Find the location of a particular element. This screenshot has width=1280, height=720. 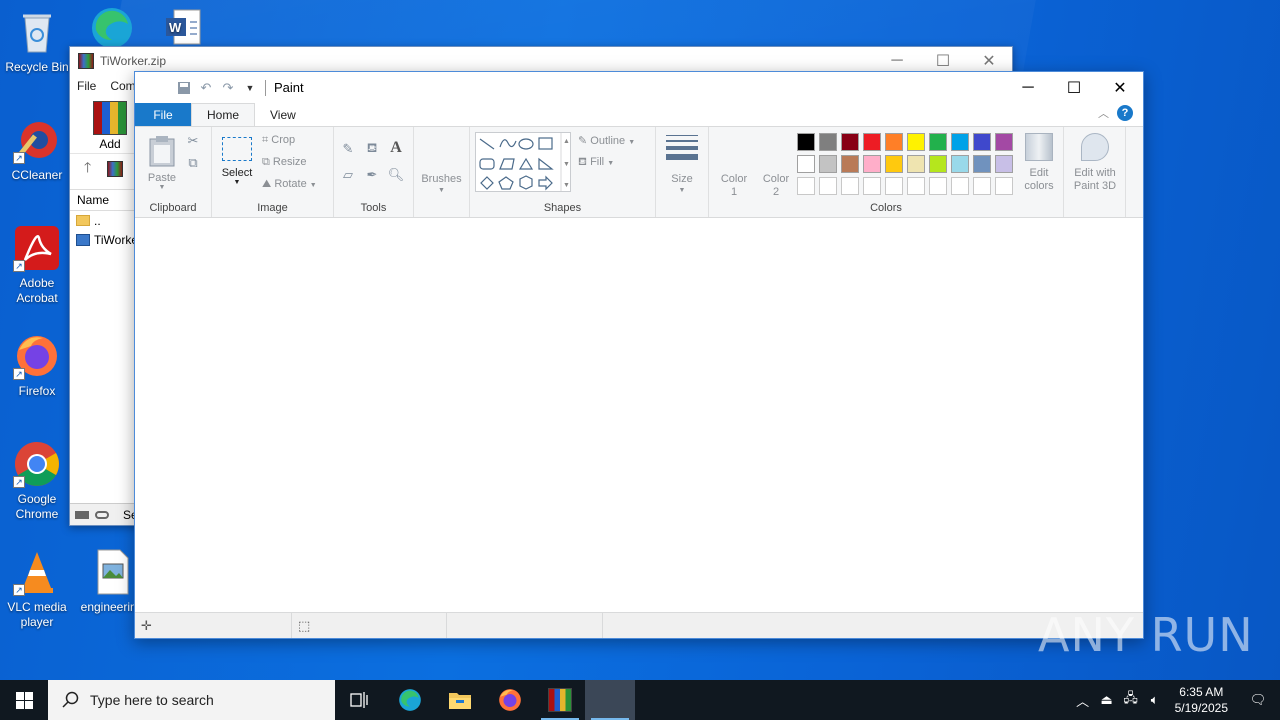

edit-colors-icon is located at coordinates (1039, 147).